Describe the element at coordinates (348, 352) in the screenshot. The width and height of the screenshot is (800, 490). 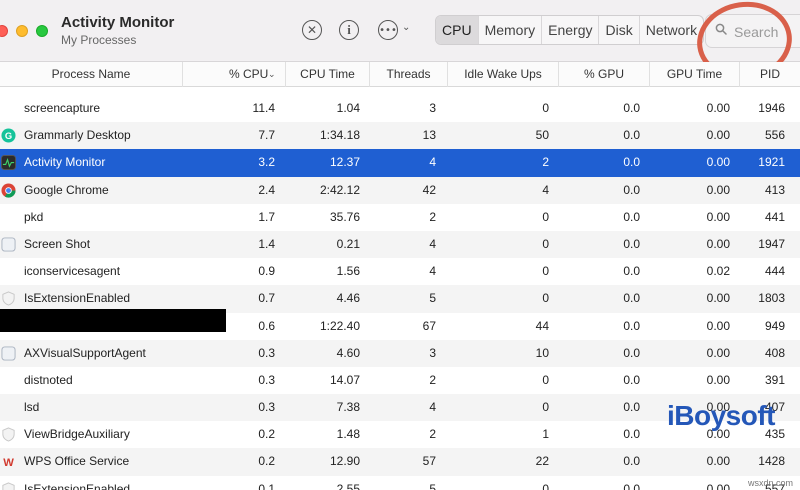
I see `cpu-time: 4.60` at that location.